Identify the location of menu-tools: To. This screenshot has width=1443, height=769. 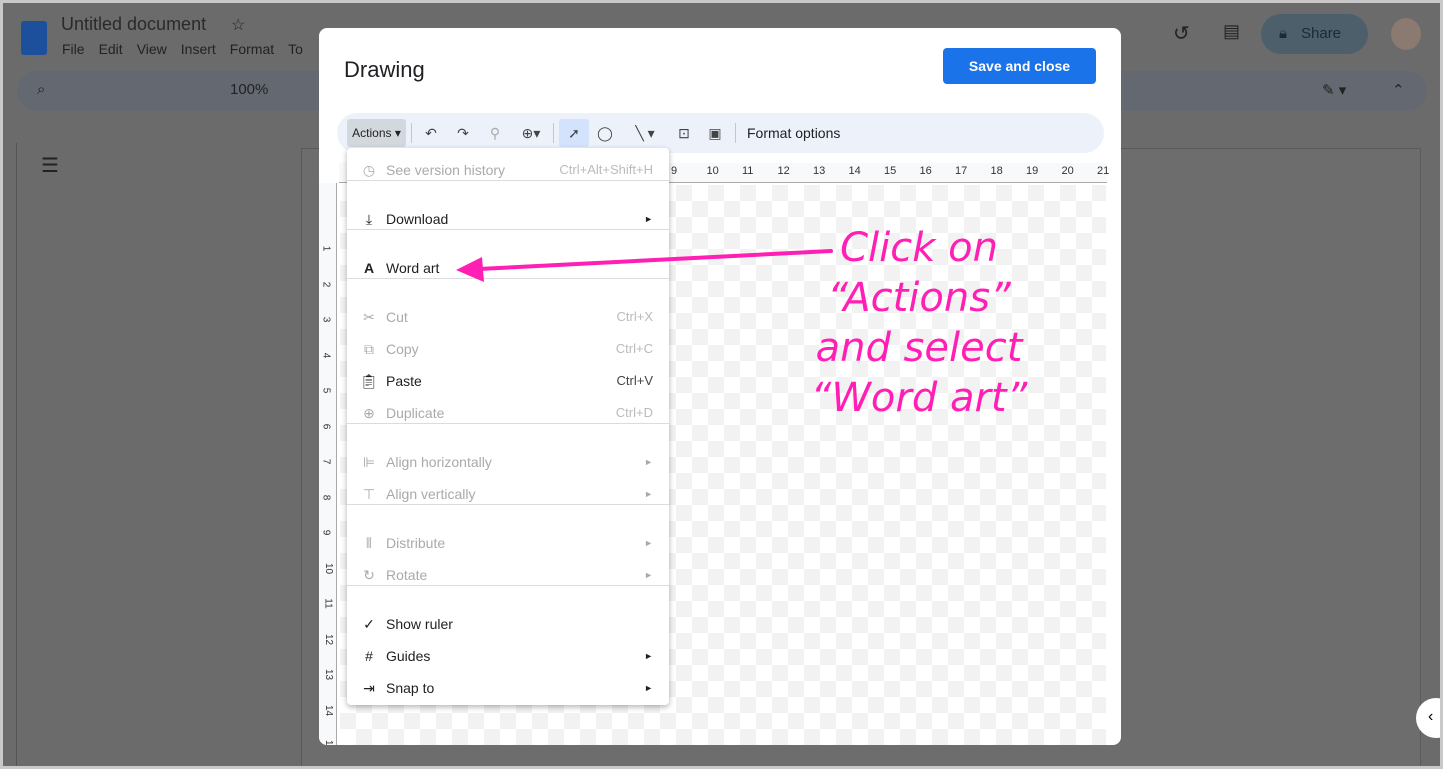
(295, 49).